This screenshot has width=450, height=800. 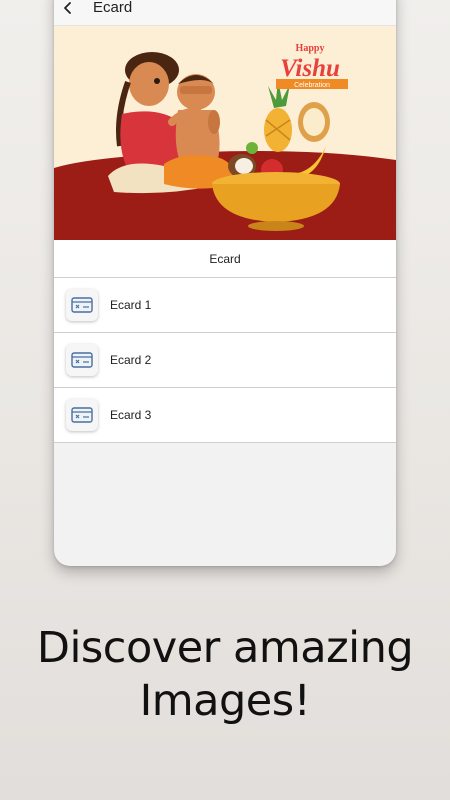 What do you see at coordinates (310, 48) in the screenshot?
I see `greeting-top: Happy` at bounding box center [310, 48].